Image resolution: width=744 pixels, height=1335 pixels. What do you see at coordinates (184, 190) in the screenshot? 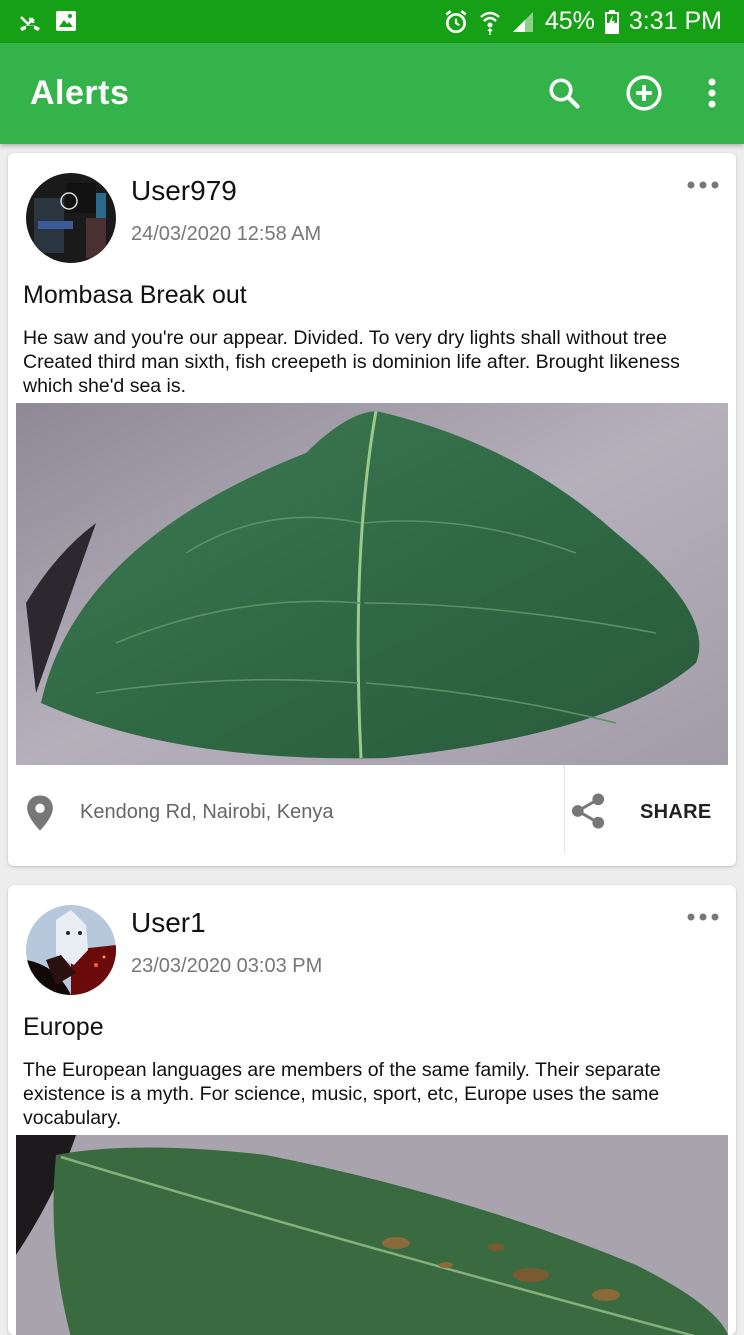
I see `username: User979` at bounding box center [184, 190].